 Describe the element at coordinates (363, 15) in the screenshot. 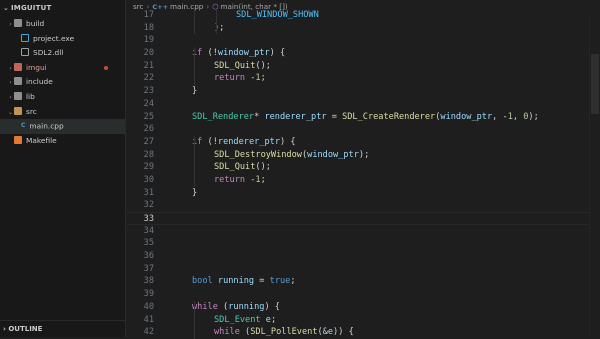

I see `code-line: 17 SDL_WINDOW_SHOWN` at that location.